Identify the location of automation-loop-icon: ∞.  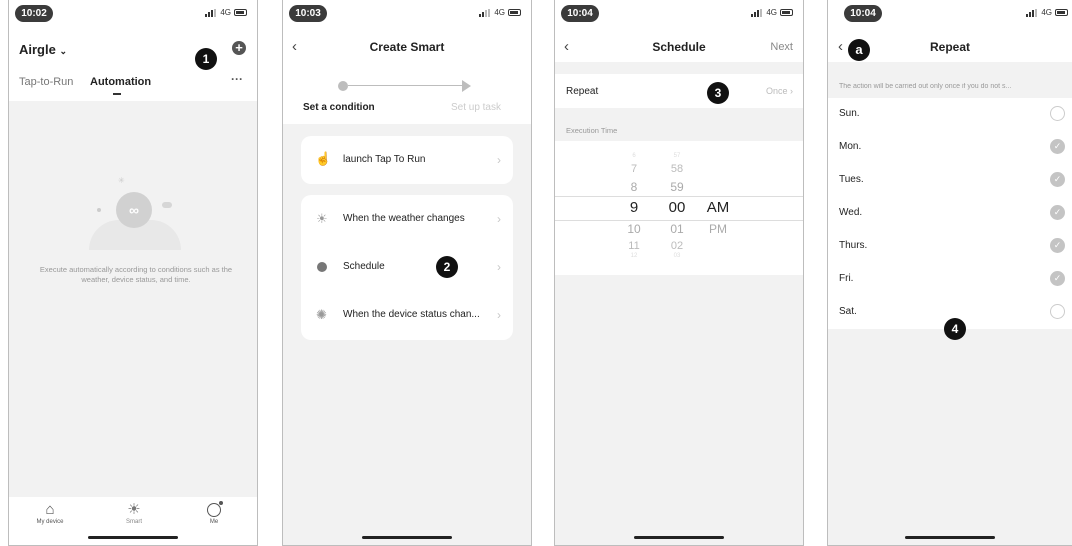
(134, 210).